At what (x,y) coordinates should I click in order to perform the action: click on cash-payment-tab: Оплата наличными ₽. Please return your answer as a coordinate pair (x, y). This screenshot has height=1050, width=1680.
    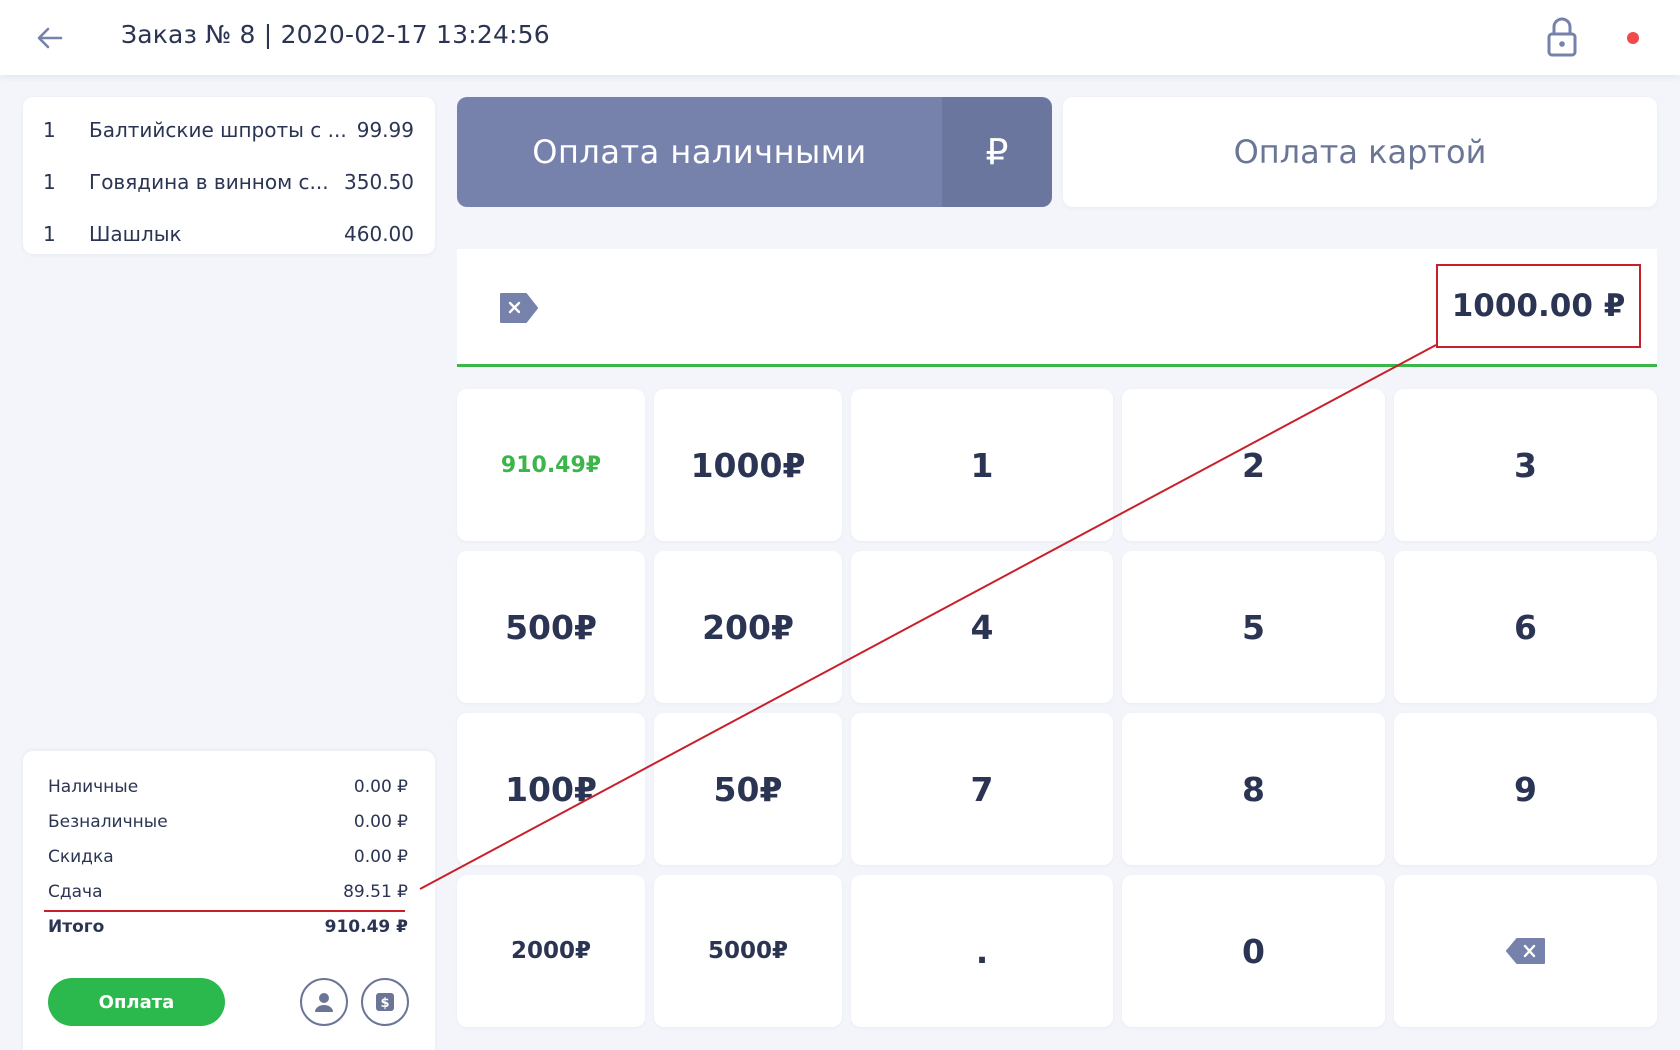
    Looking at the image, I should click on (754, 152).